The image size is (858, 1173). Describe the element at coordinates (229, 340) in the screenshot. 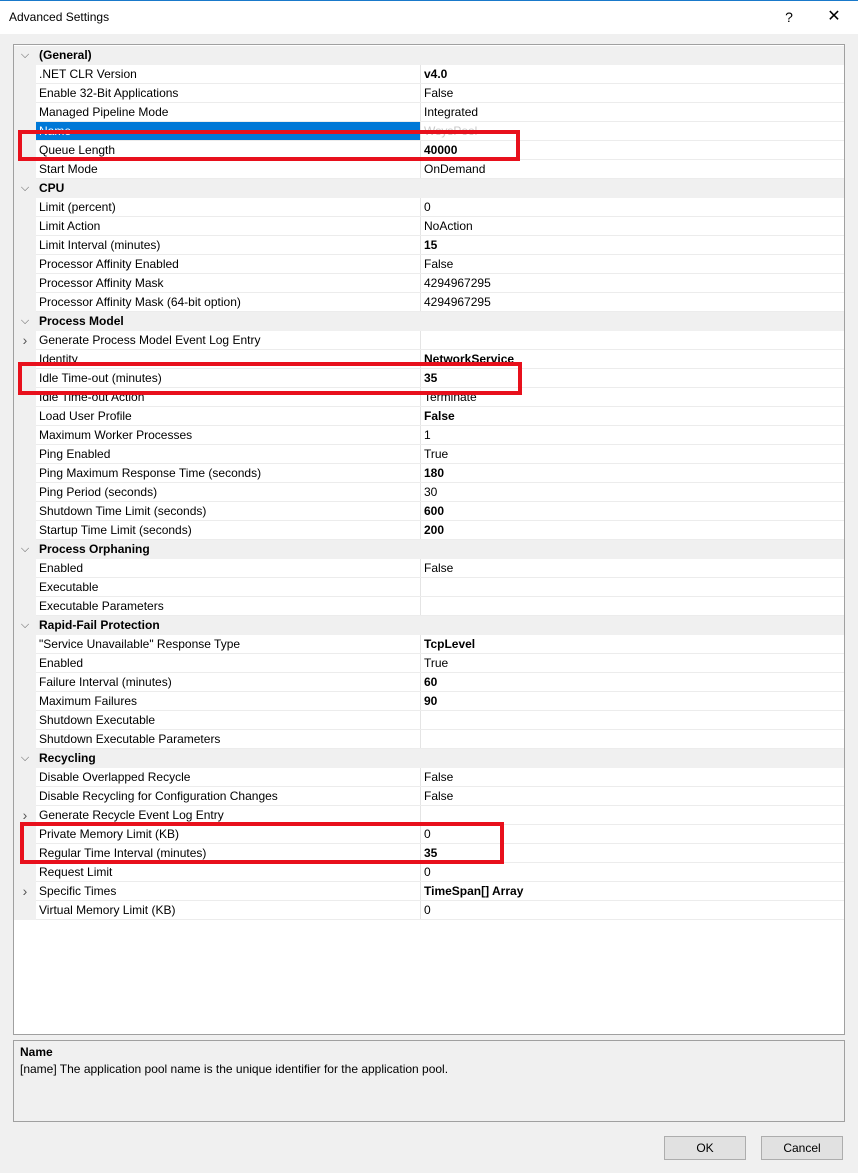

I see `property-name: Generate Process Model Event Log Entry` at that location.